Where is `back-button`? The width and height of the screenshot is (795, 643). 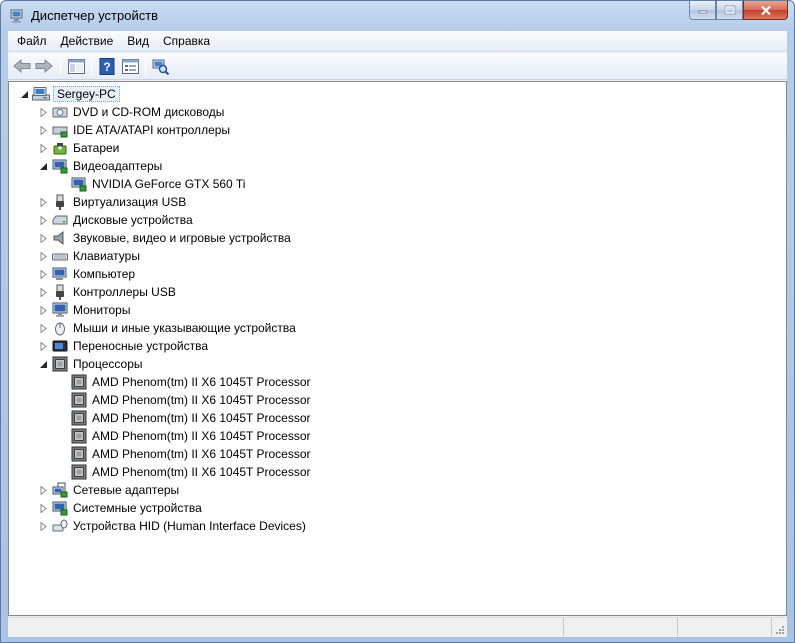
back-button is located at coordinates (22, 66).